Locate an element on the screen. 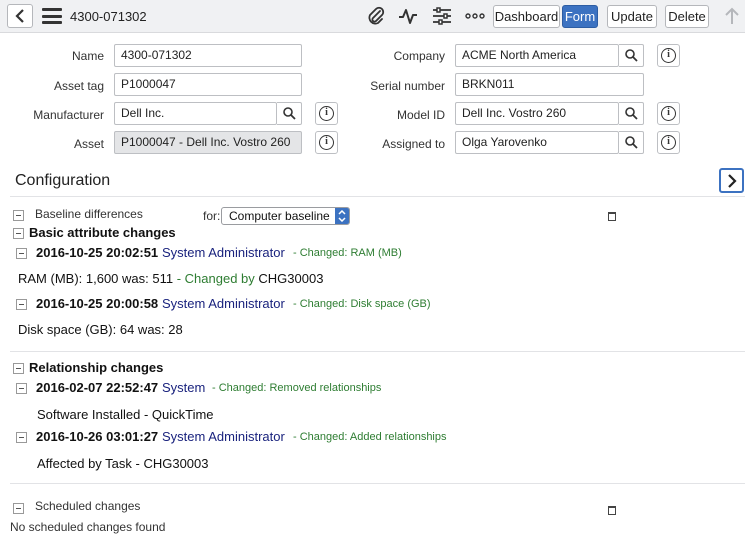  asset-info-button: i is located at coordinates (326, 142).